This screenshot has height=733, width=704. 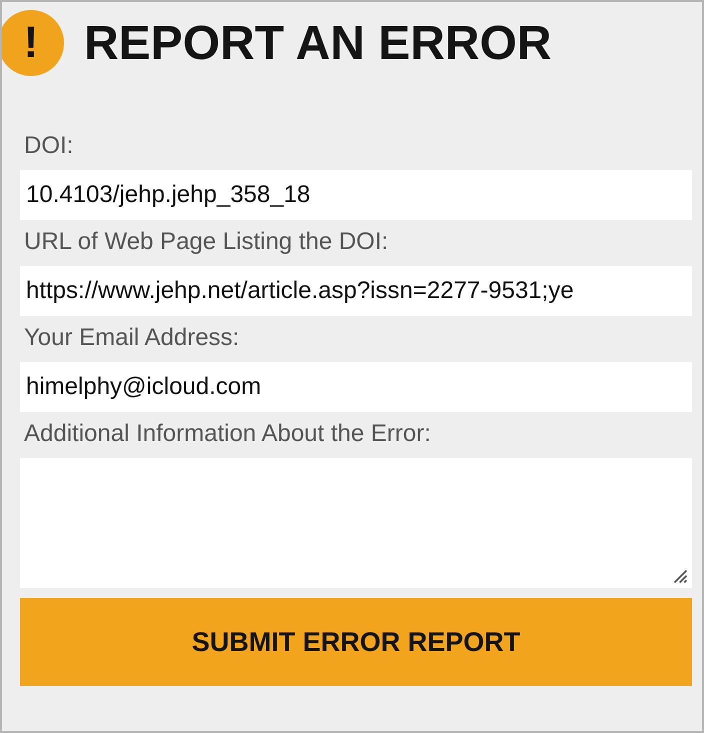 What do you see at coordinates (48, 146) in the screenshot?
I see `field-label: DOI:` at bounding box center [48, 146].